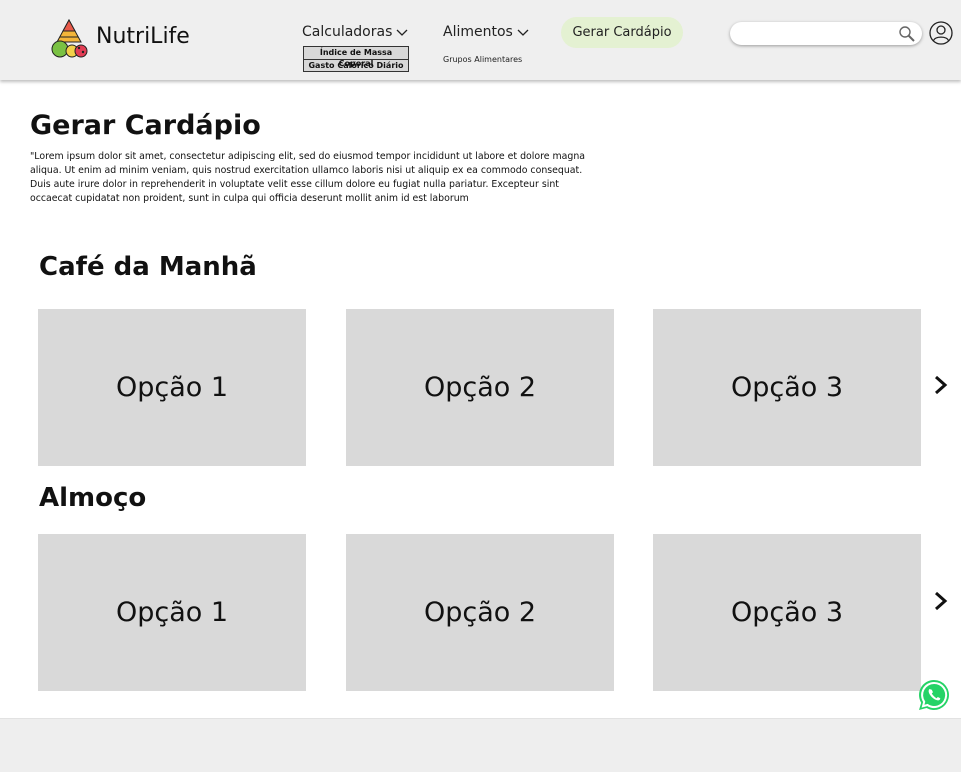 The image size is (961, 772). What do you see at coordinates (941, 33) in the screenshot?
I see `user-icon` at bounding box center [941, 33].